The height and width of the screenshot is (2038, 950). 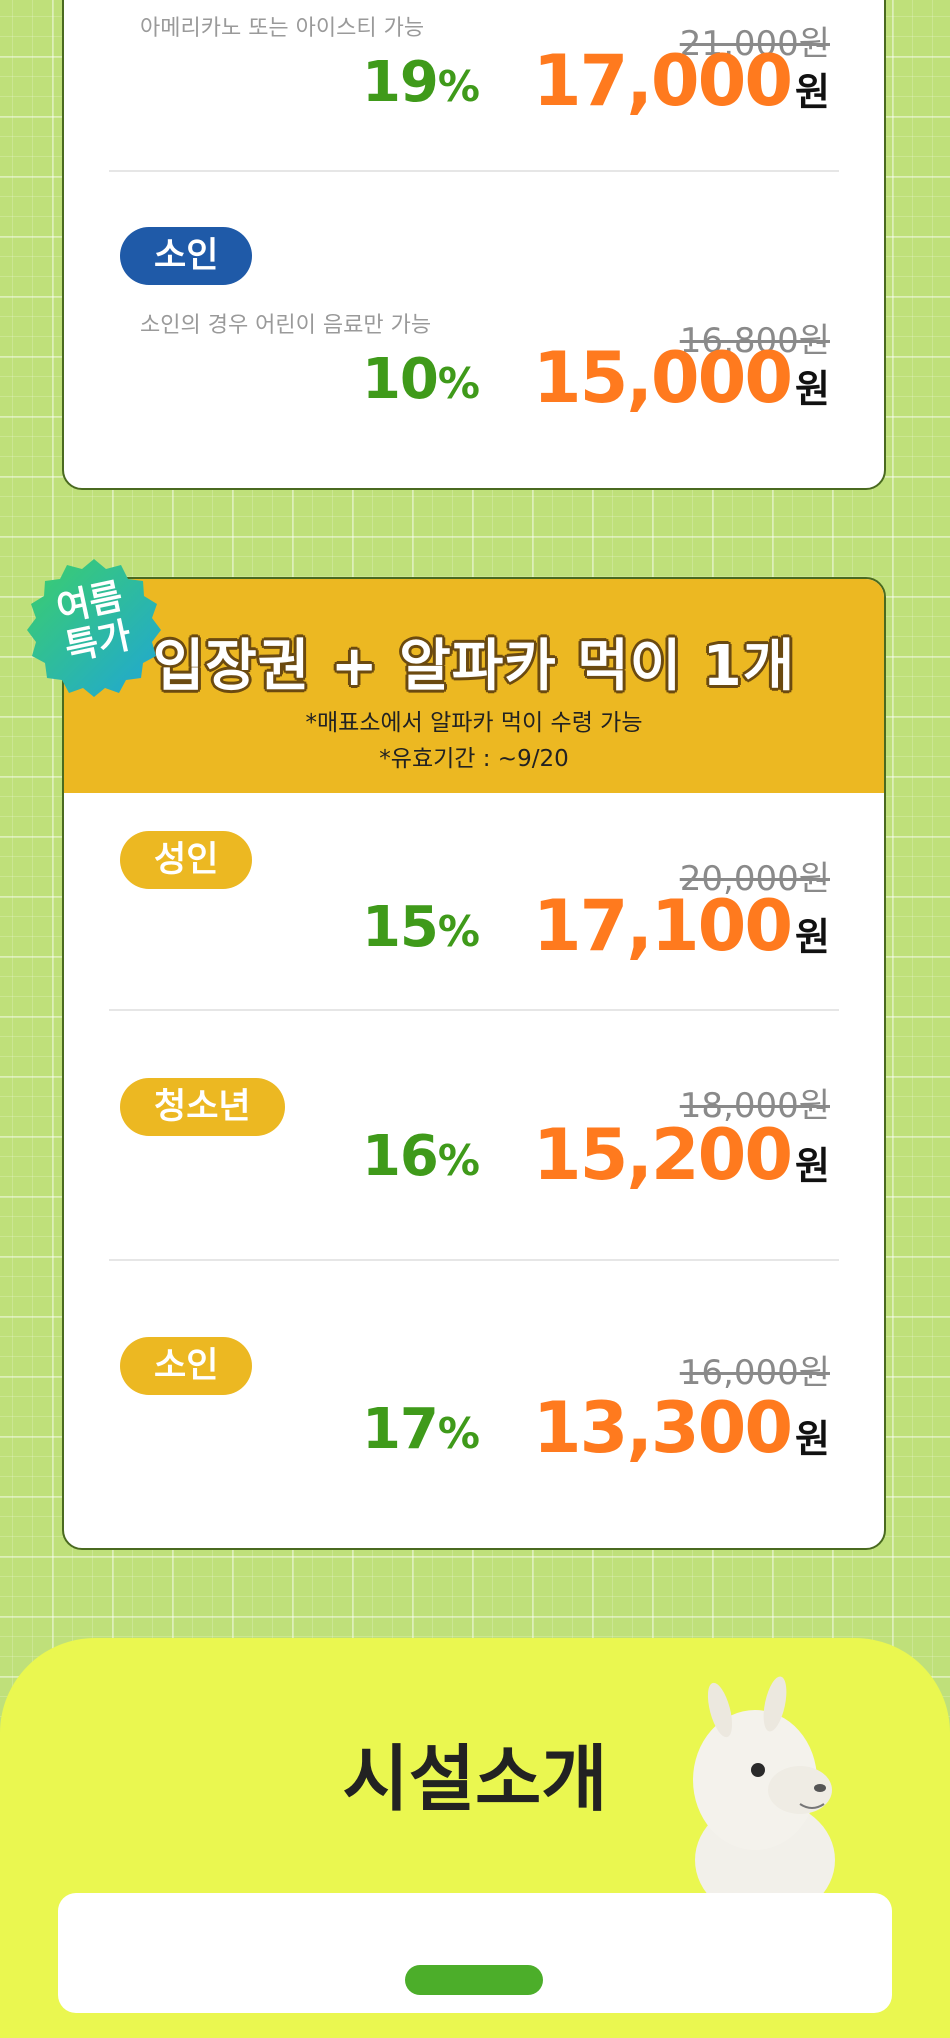 What do you see at coordinates (202, 1107) in the screenshot?
I see `category-label-teen: 청소년` at bounding box center [202, 1107].